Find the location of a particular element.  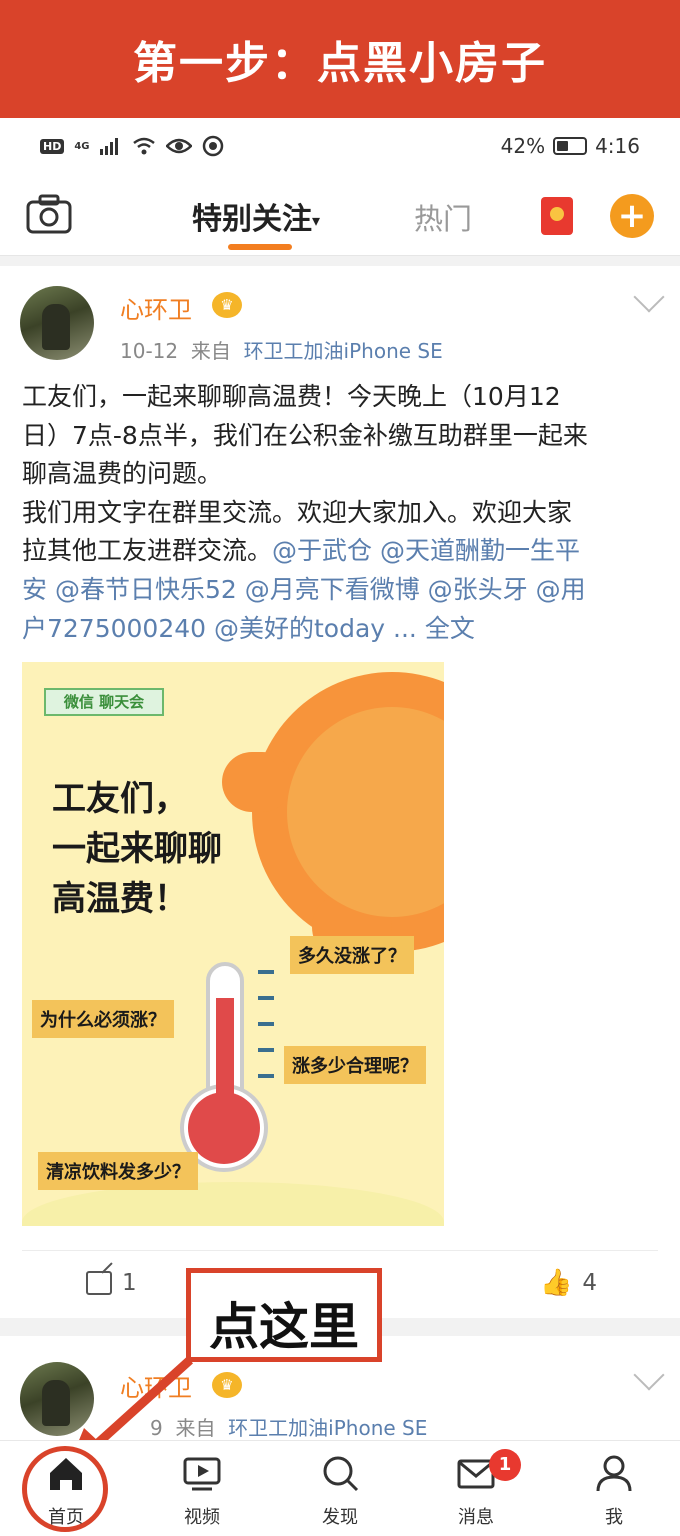

banner-title: 第一步：点黑小房子 is located at coordinates (340, 63).